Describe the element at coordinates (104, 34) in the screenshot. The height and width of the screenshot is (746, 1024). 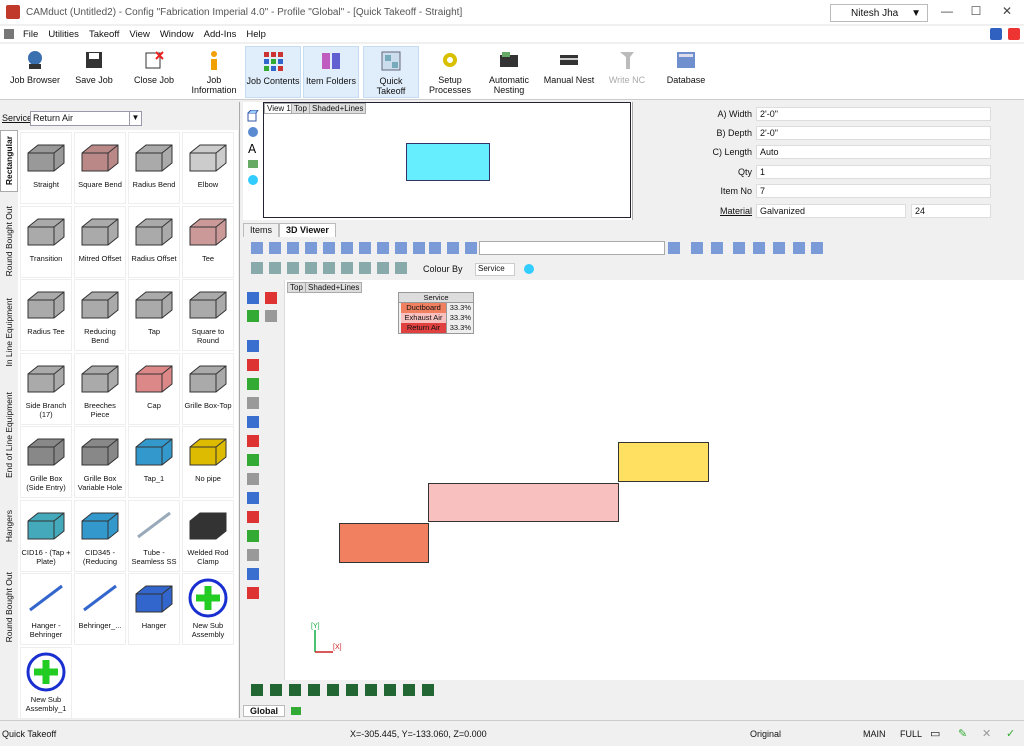
I see `menu-takeoff: Takeoff` at that location.